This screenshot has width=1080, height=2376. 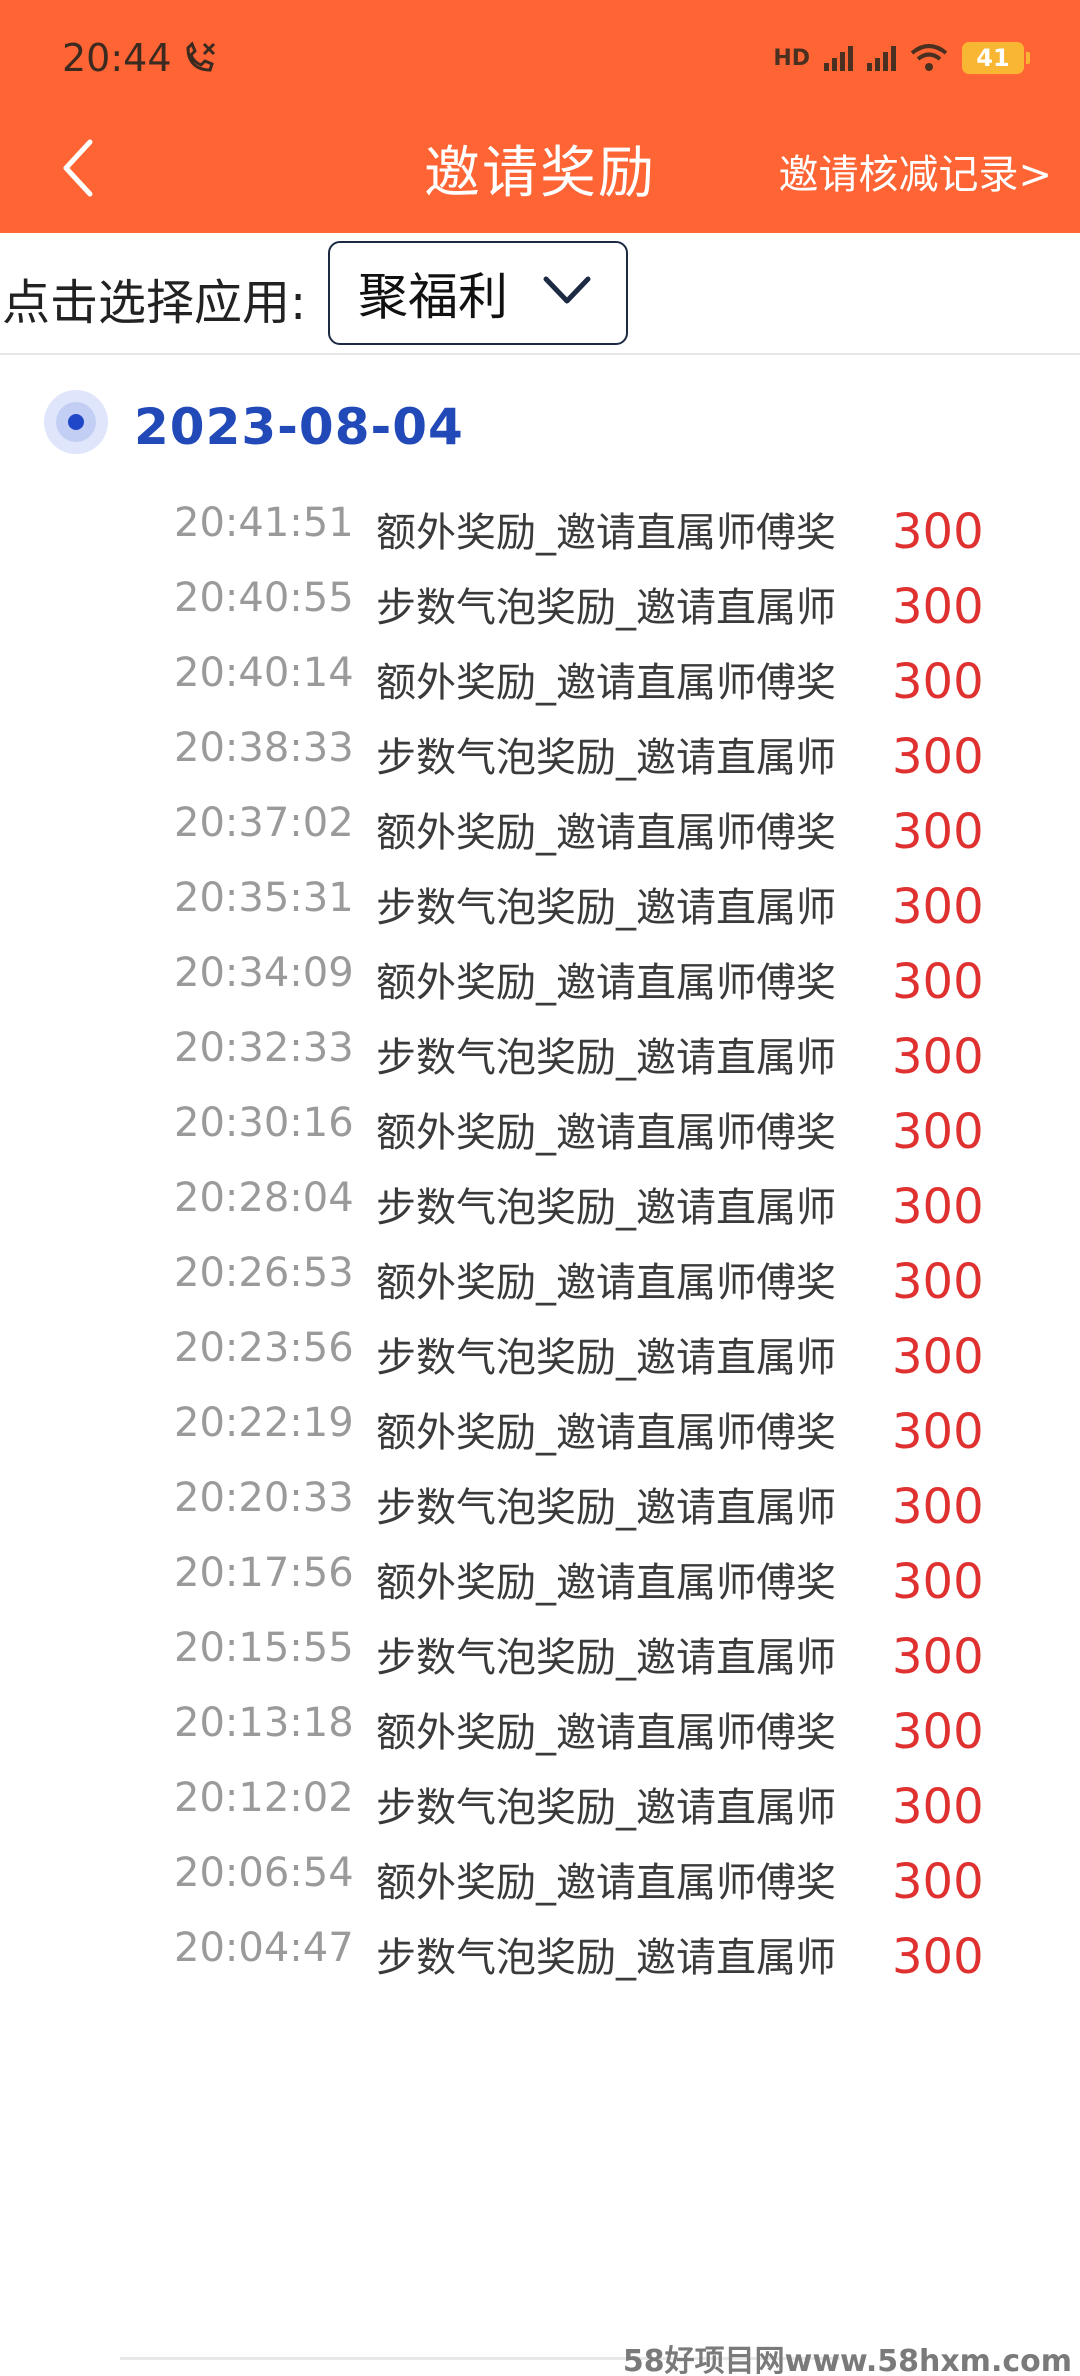 I want to click on app-select-row: 点击选择应用: 聚福利, so click(x=540, y=294).